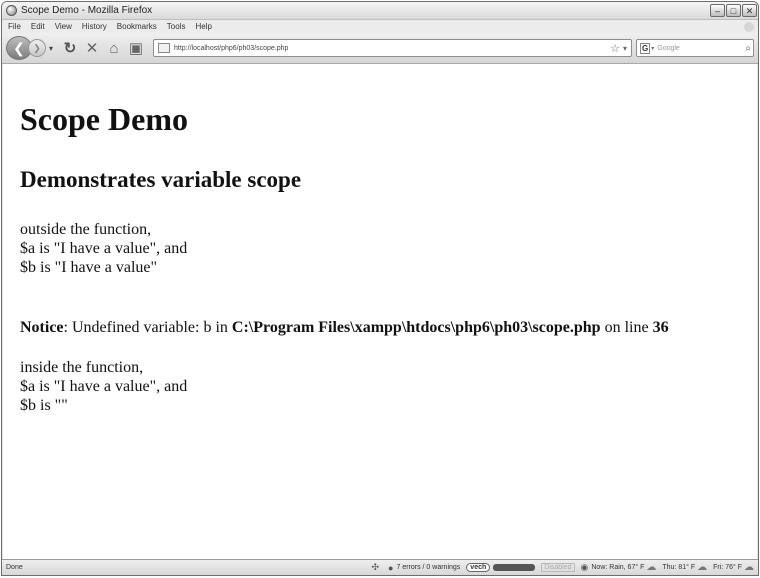  Describe the element at coordinates (137, 26) in the screenshot. I see `menu-bookmarks: Bookmarks` at that location.